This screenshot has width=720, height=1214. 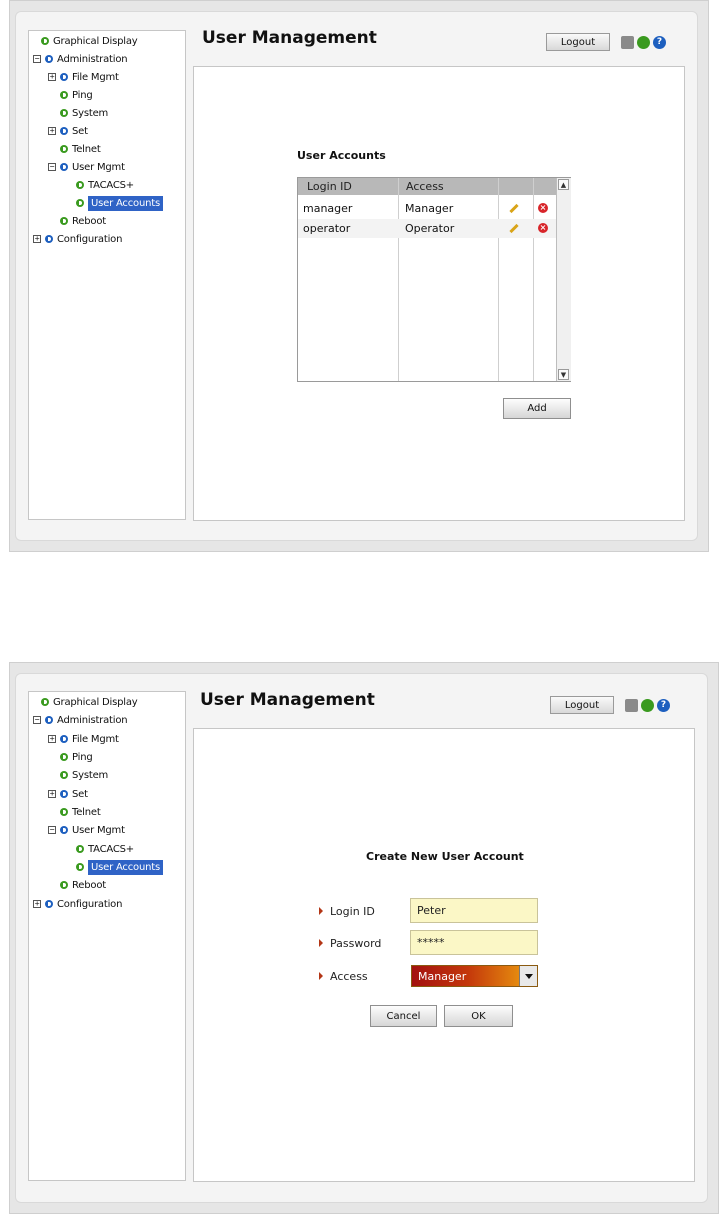 I want to click on access-label: Access, so click(x=343, y=976).